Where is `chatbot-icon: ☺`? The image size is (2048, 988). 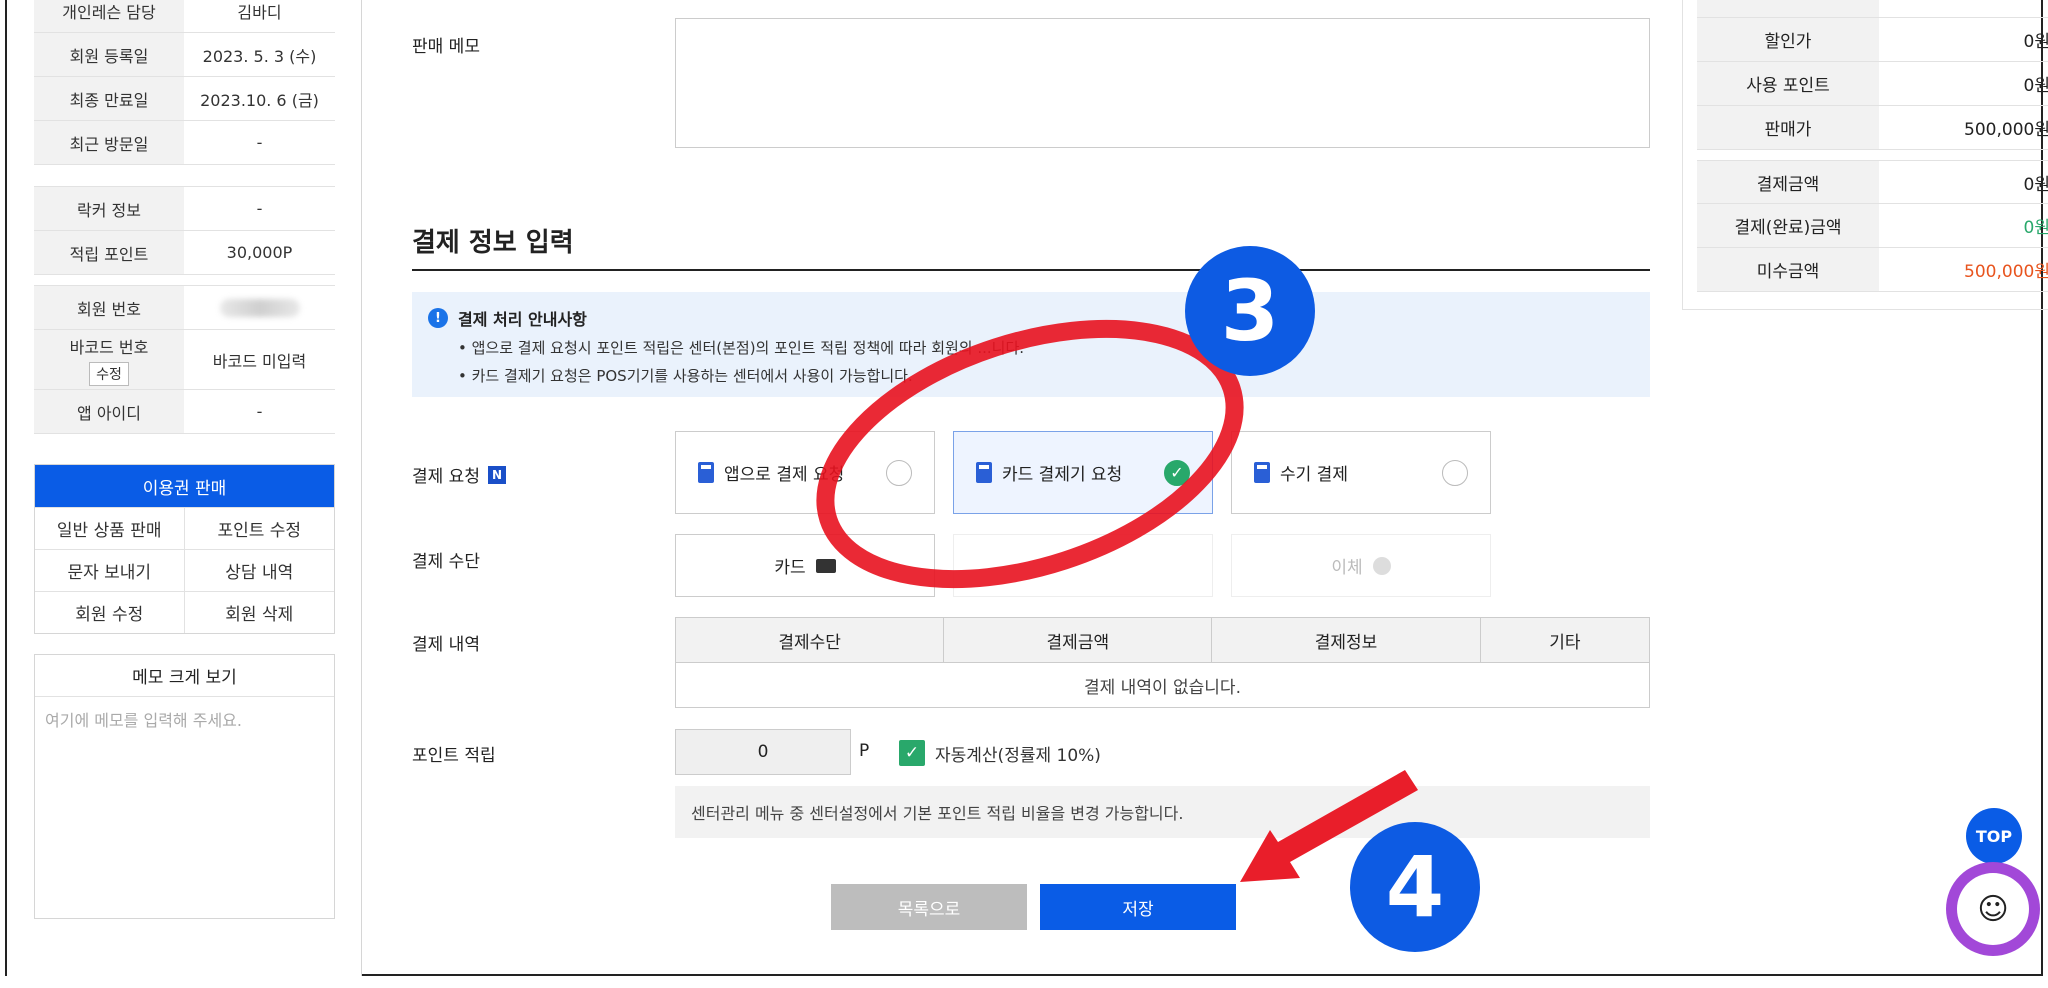
chatbot-icon: ☺ is located at coordinates (1993, 909).